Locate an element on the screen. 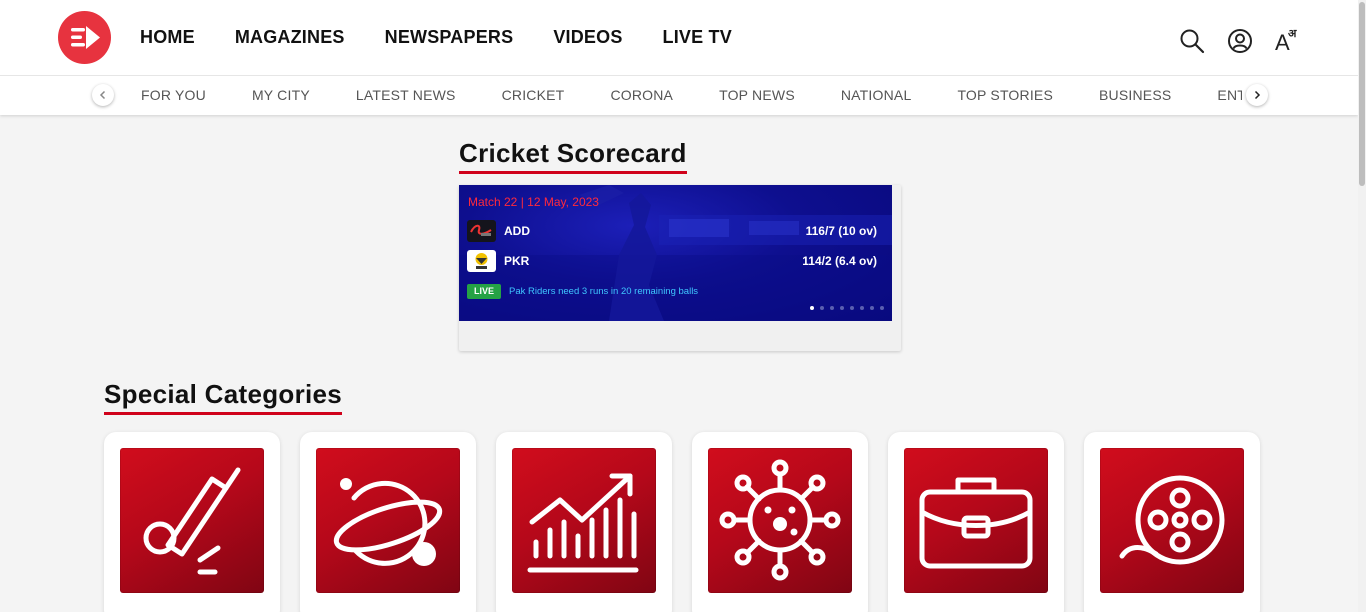  growth-chart-icon is located at coordinates (583, 523).